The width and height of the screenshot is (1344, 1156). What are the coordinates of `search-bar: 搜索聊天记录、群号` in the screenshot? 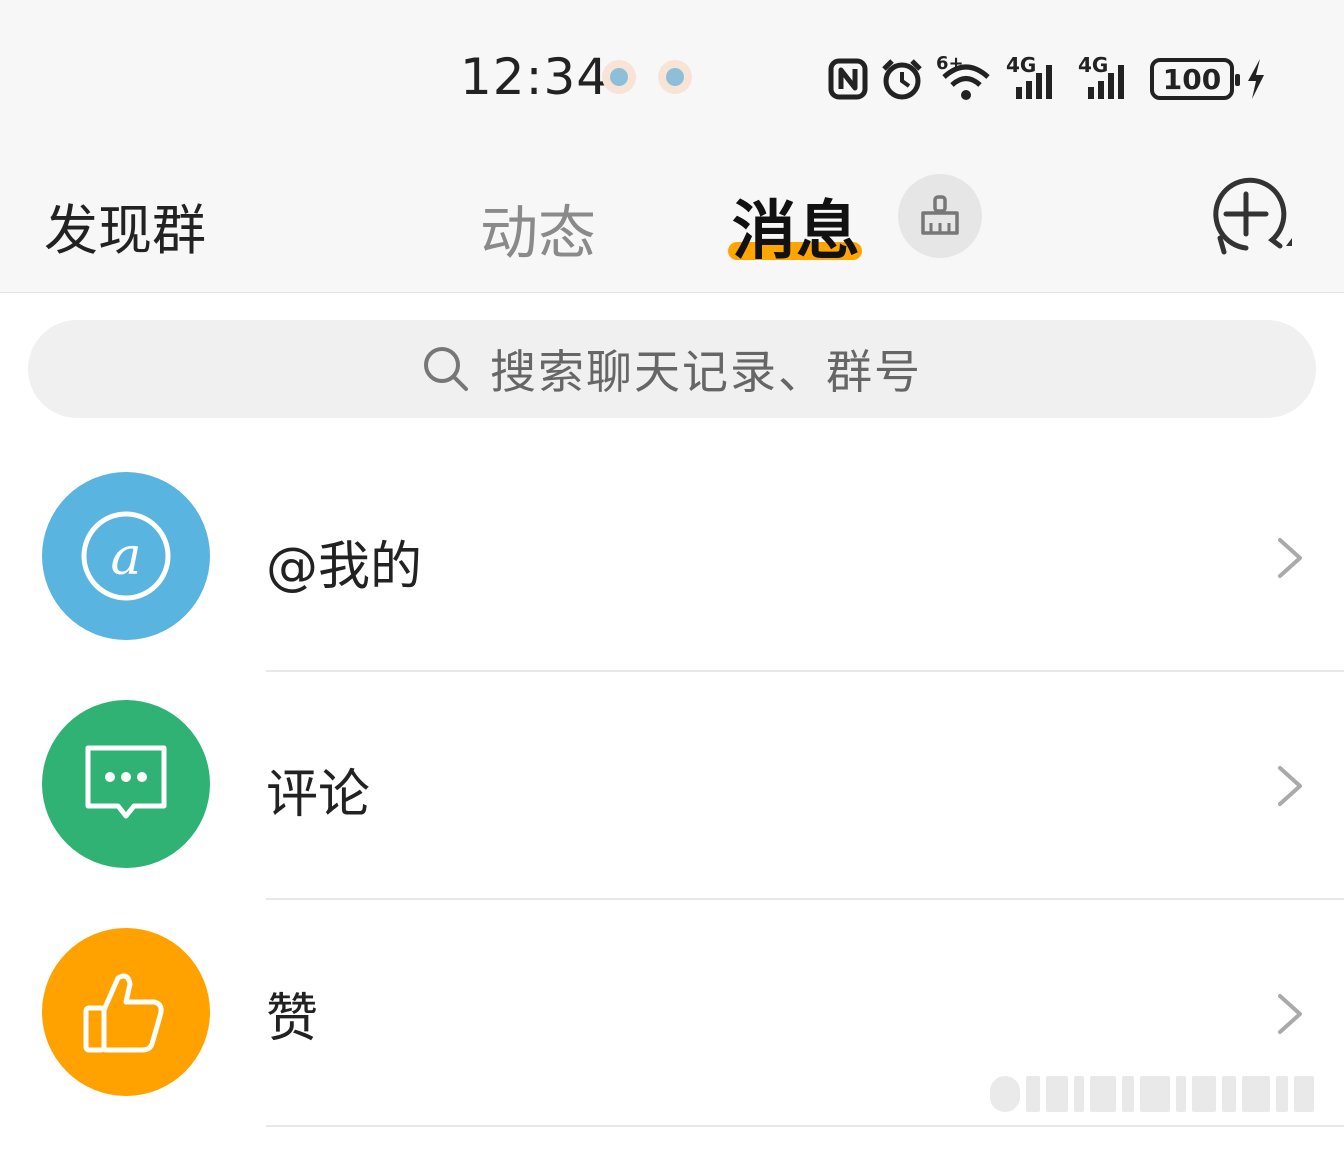 It's located at (672, 369).